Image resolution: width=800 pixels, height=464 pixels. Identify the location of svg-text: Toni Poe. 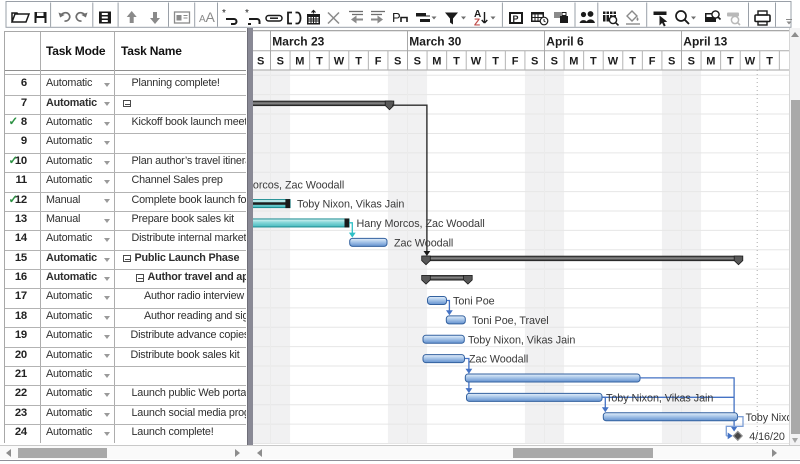
(474, 302).